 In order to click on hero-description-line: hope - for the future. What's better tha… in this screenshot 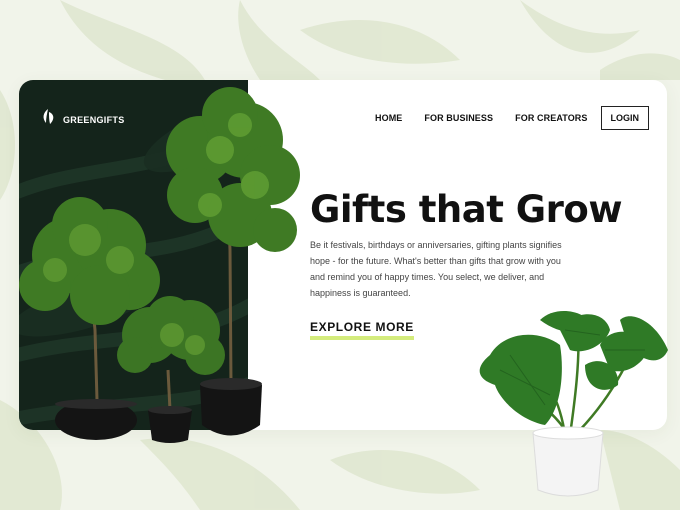, I will do `click(435, 261)`.